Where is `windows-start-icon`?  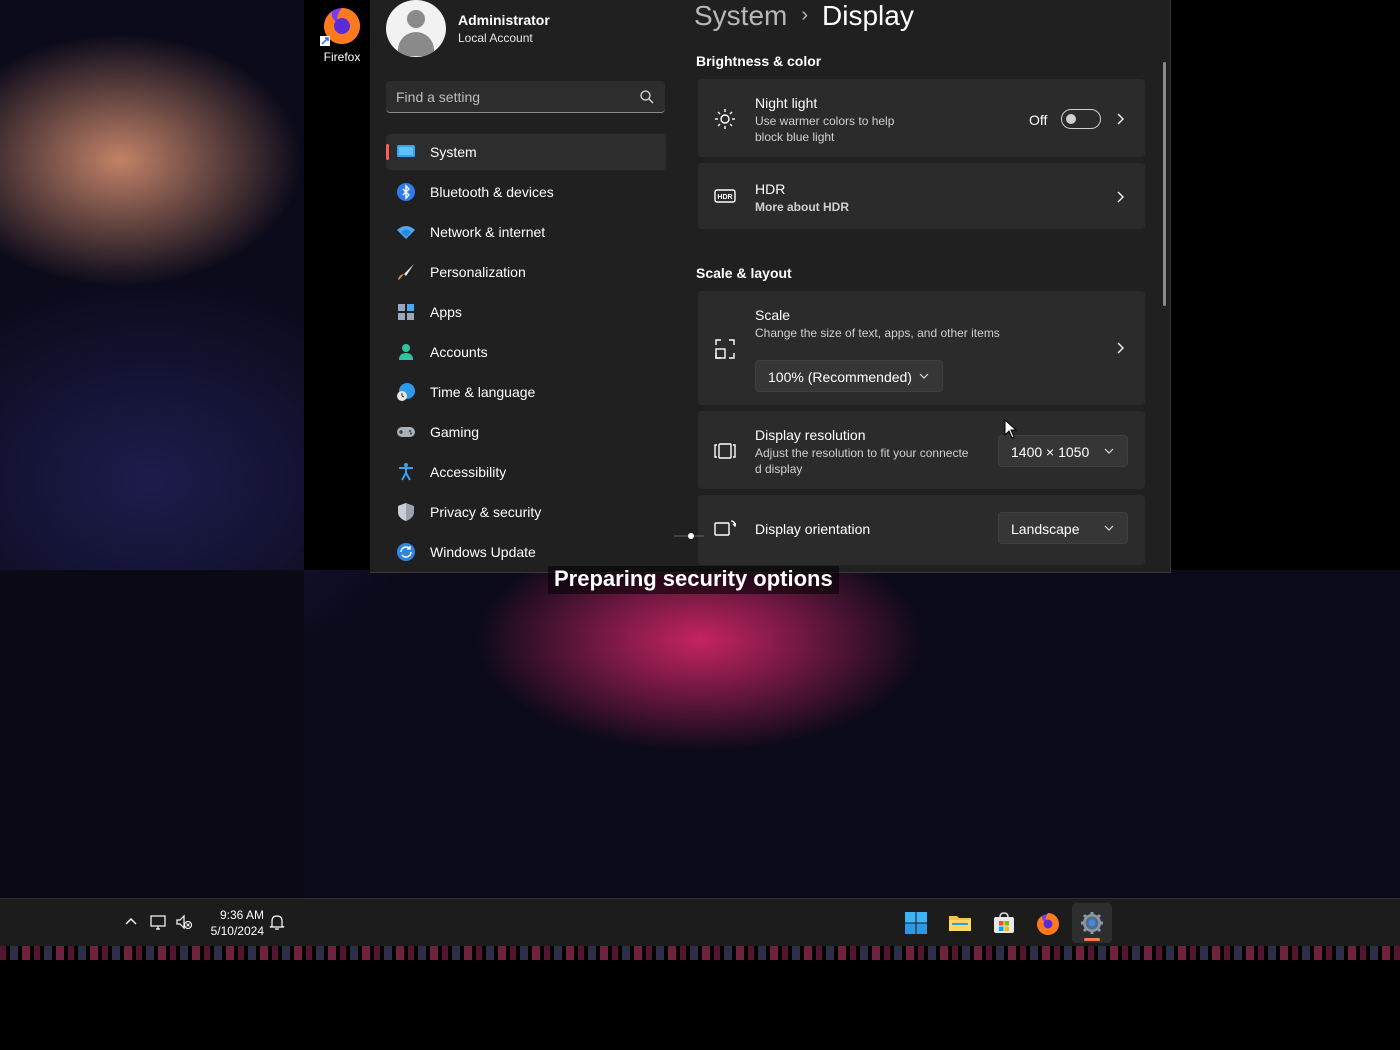 windows-start-icon is located at coordinates (916, 923).